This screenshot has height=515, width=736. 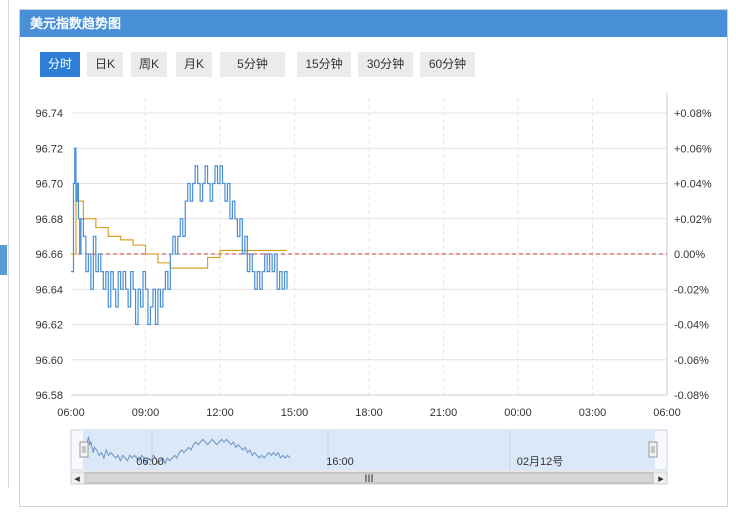 What do you see at coordinates (368, 479) in the screenshot?
I see `scrollbar-grip: III` at bounding box center [368, 479].